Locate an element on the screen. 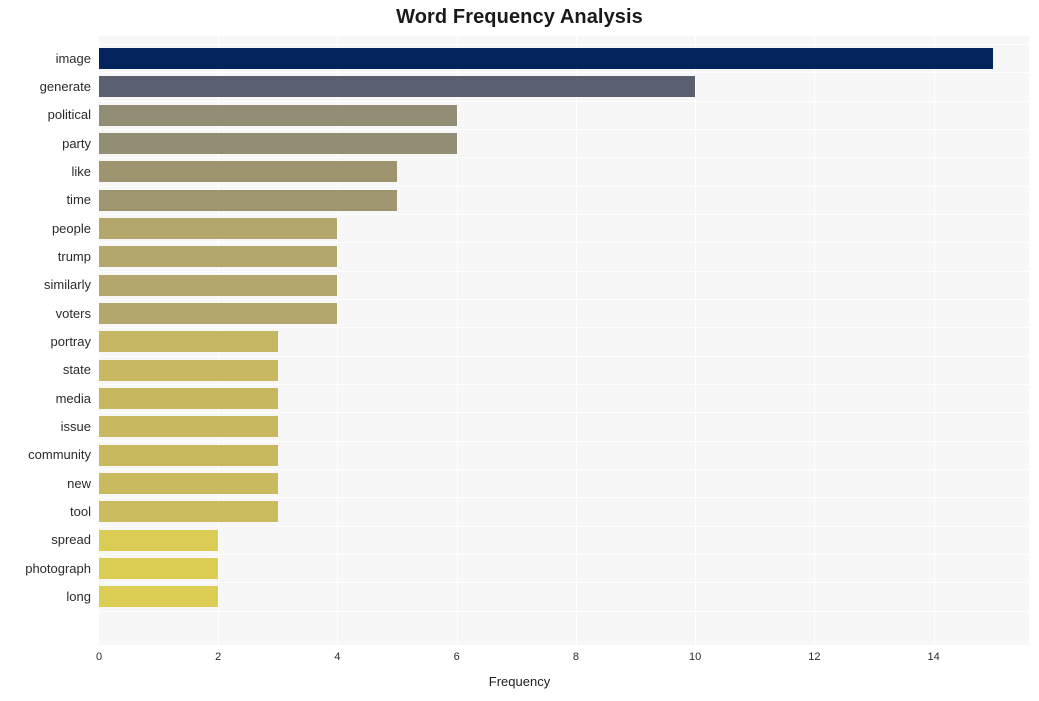 Image resolution: width=1039 pixels, height=701 pixels. x-axis-tick-label: 14 is located at coordinates (933, 657).